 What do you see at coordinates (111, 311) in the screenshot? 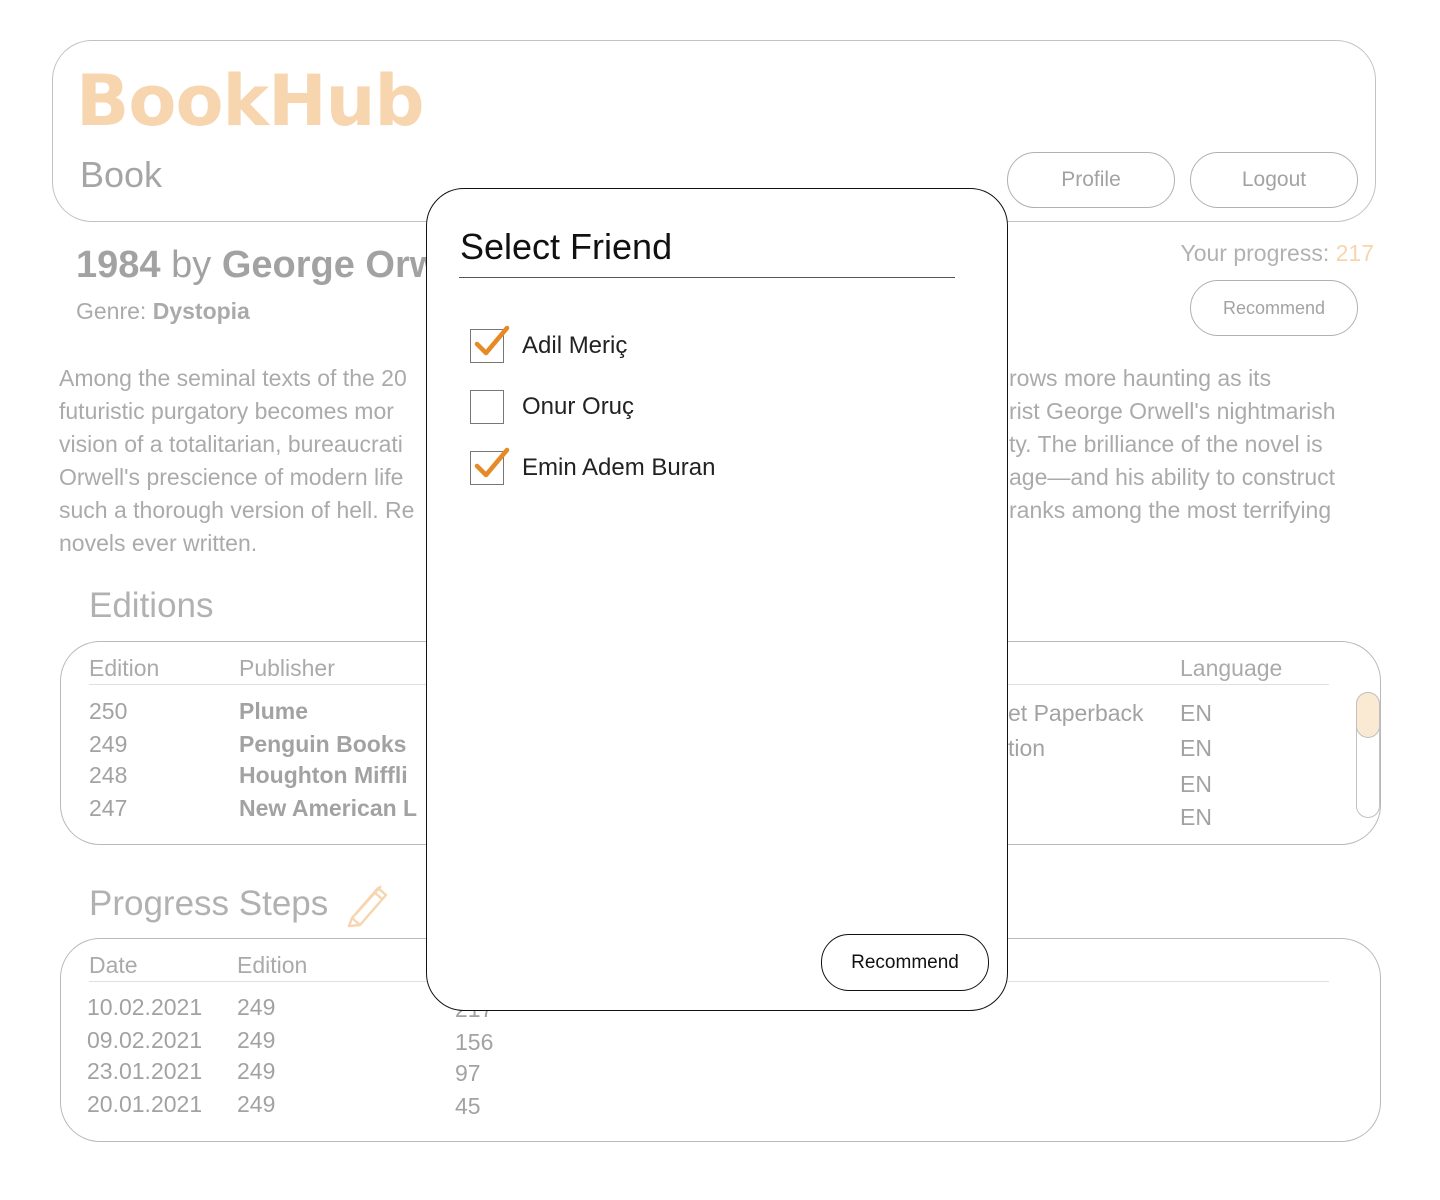
I see `genre-label: Genre:` at bounding box center [111, 311].